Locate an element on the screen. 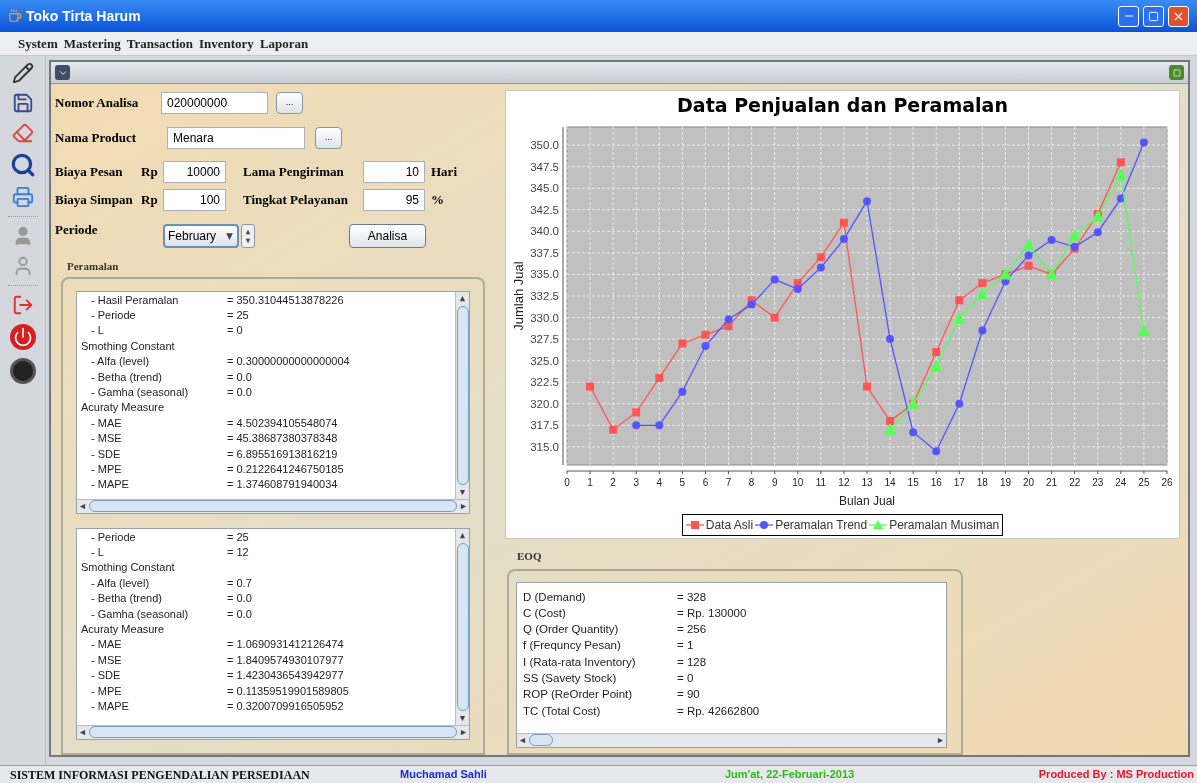  menu-item: Inventory is located at coordinates (226, 43).